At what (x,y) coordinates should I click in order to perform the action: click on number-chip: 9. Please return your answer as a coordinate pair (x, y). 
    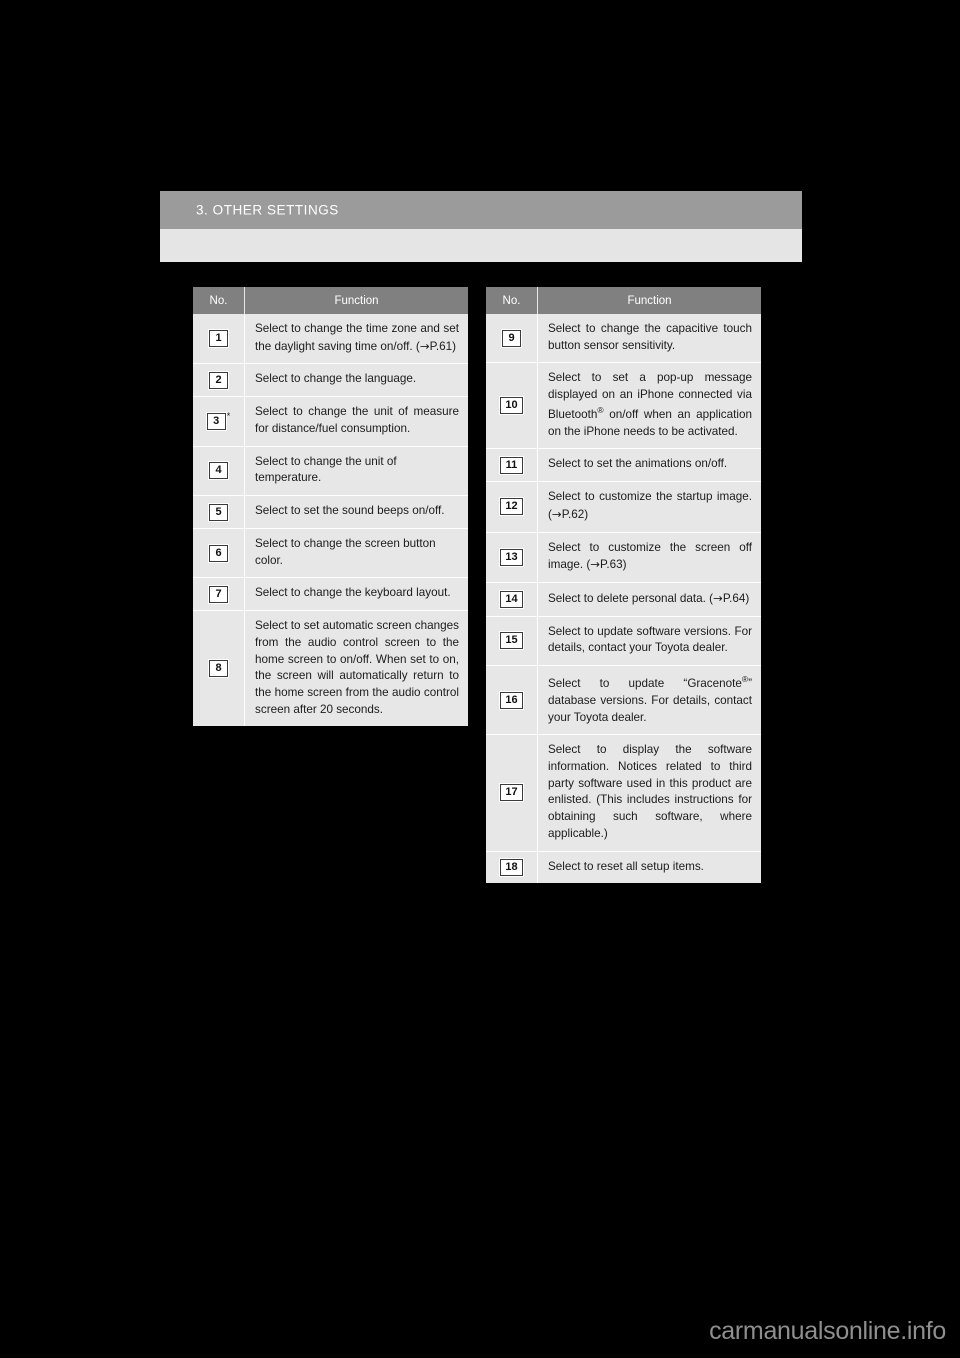
    Looking at the image, I should click on (511, 338).